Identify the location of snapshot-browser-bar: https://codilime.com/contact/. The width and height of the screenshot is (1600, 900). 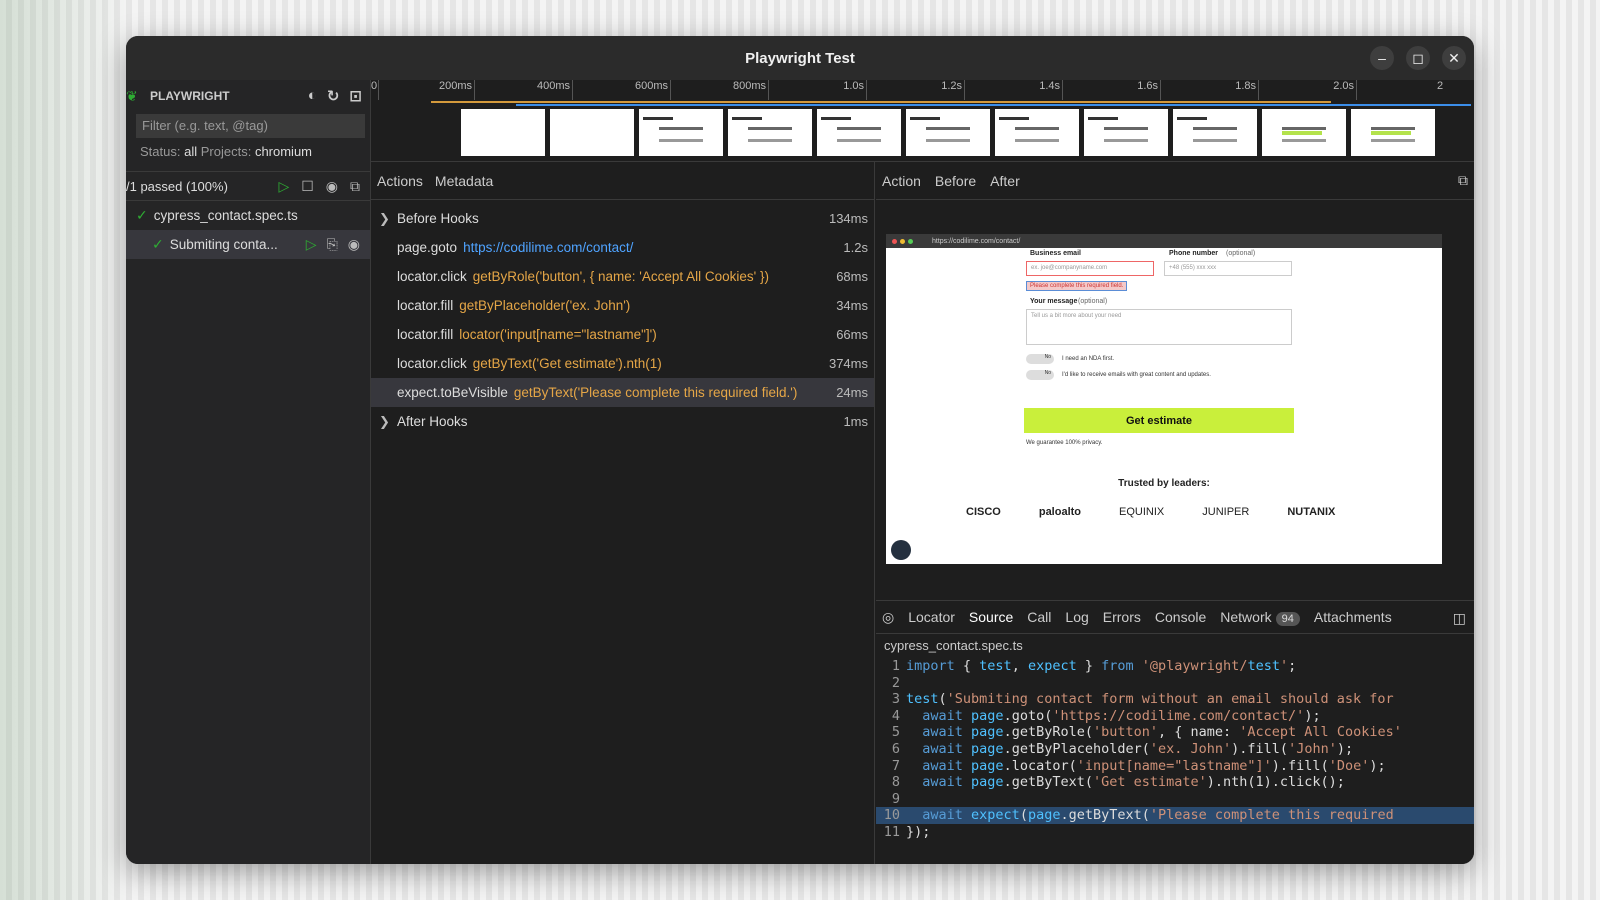
(1164, 241).